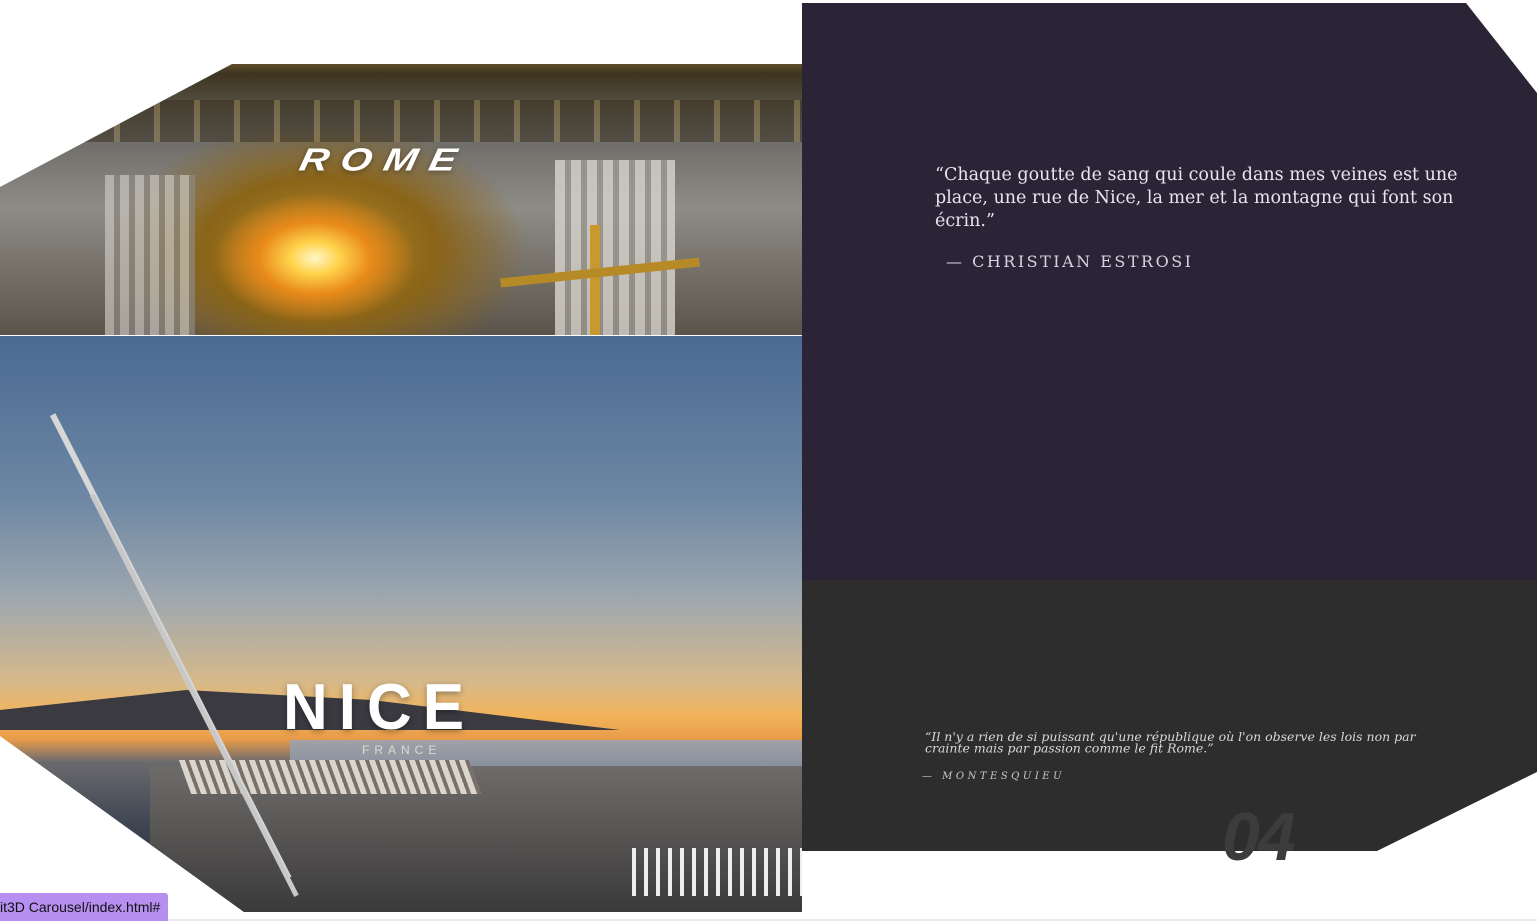 This screenshot has width=1537, height=921. I want to click on rome-frieze, so click(401, 121).